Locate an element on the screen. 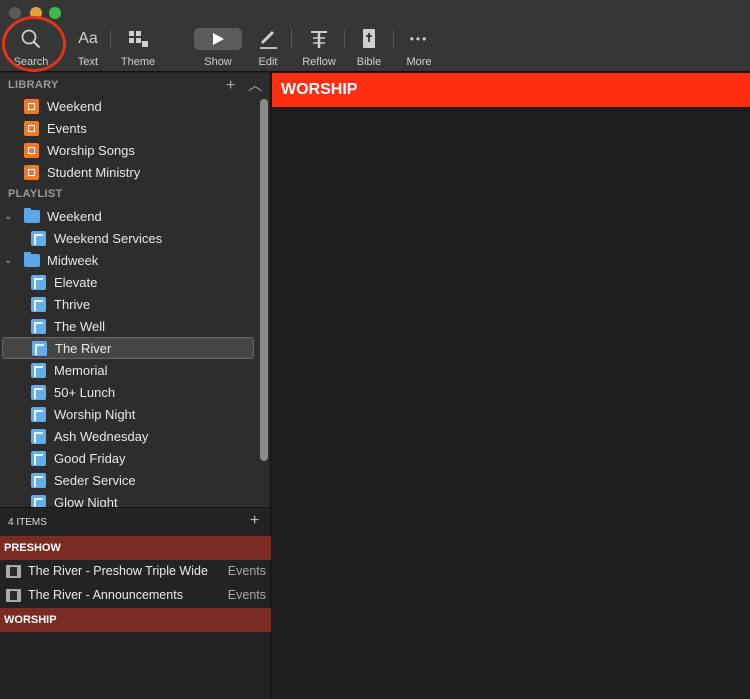 The image size is (750, 699). playlist-item-the-river: The River is located at coordinates (128, 348).